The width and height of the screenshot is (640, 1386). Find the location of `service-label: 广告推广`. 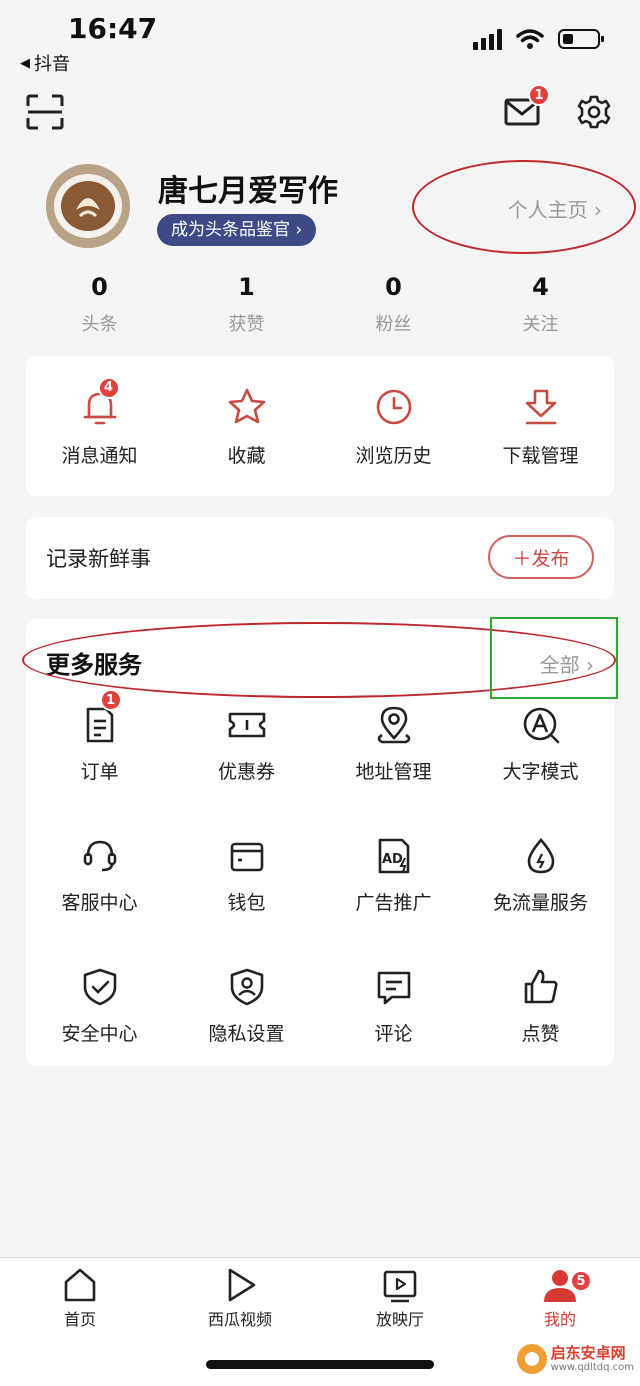

service-label: 广告推广 is located at coordinates (393, 903).